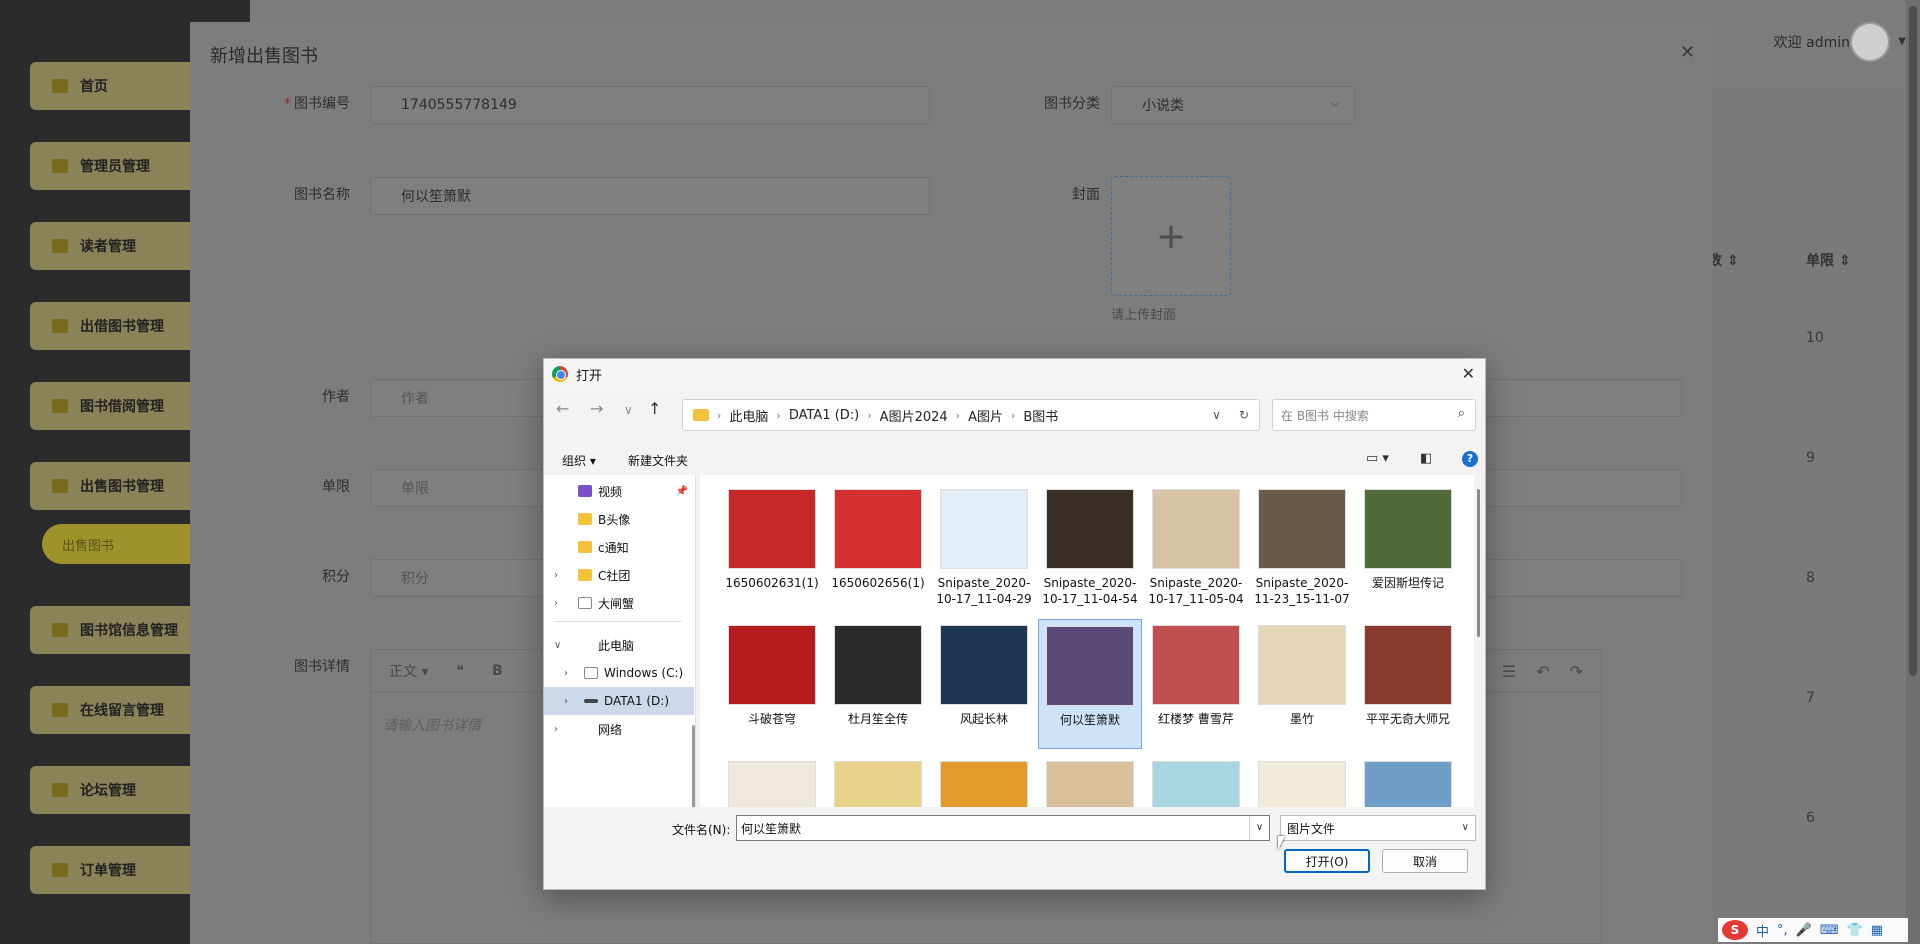 This screenshot has width=1920, height=944. What do you see at coordinates (497, 671) in the screenshot?
I see `bold-icon: B` at bounding box center [497, 671].